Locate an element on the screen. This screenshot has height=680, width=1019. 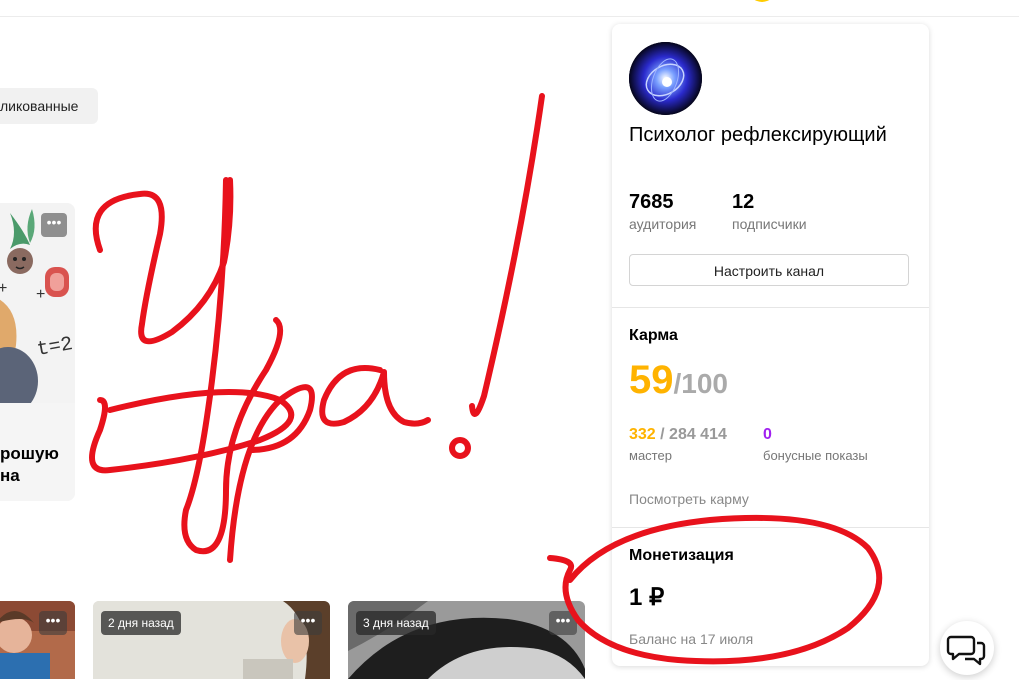
karma-score: 59/100 is located at coordinates (678, 382).